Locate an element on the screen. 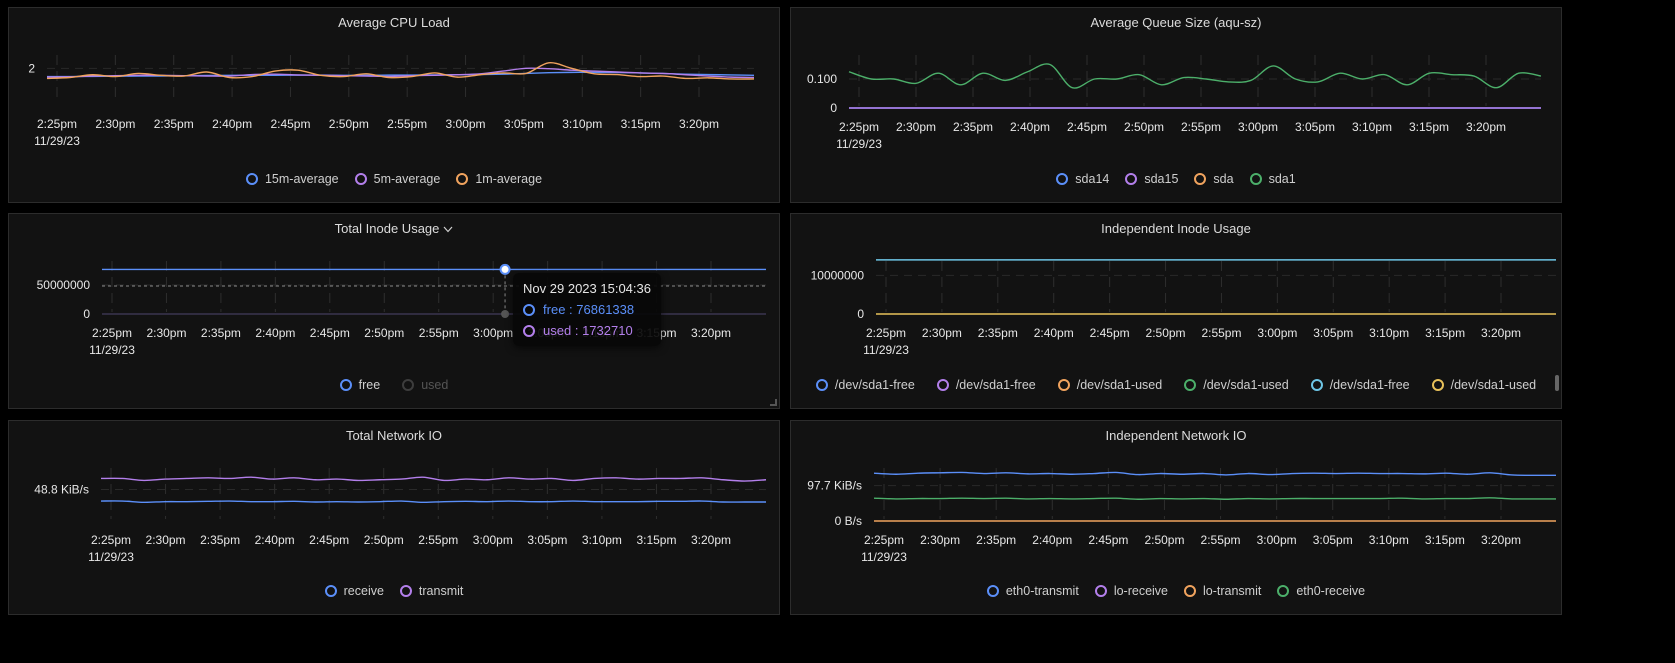 This screenshot has width=1675, height=663. legend-label: transmit is located at coordinates (441, 591).